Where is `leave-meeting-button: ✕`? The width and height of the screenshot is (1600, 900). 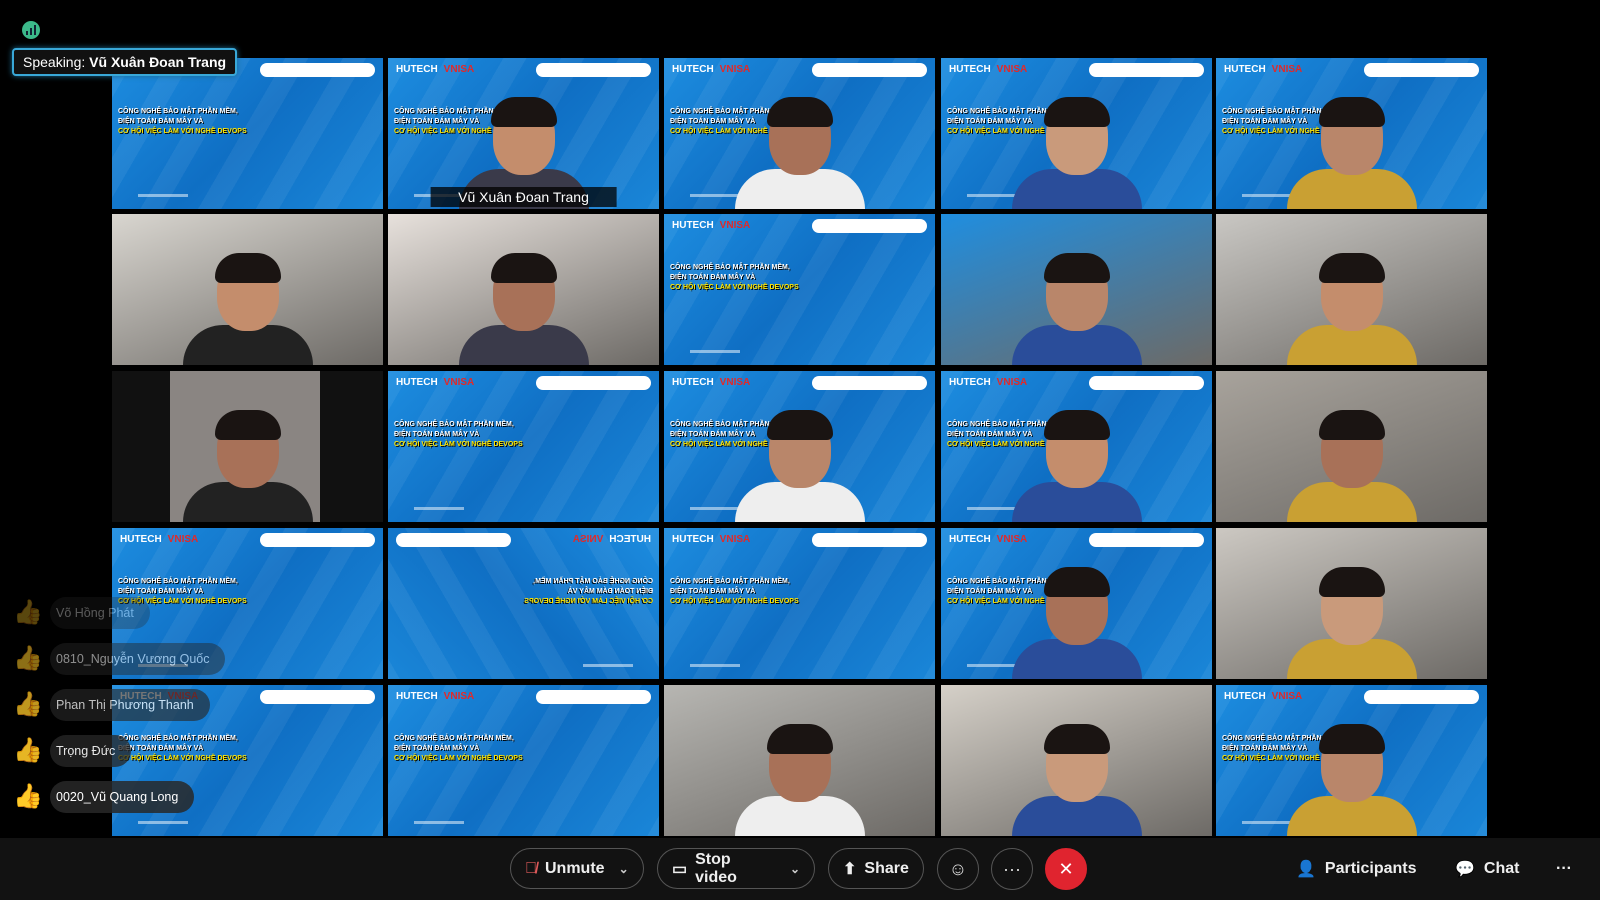
leave-meeting-button: ✕ is located at coordinates (1066, 869).